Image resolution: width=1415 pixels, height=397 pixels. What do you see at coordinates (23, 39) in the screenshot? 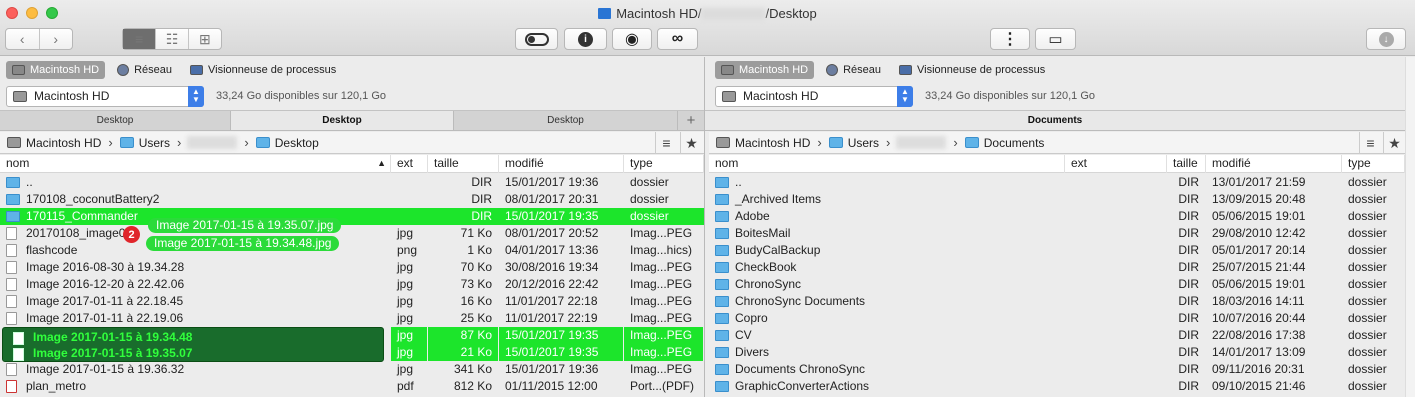
I see `back-button: ‹` at bounding box center [23, 39].